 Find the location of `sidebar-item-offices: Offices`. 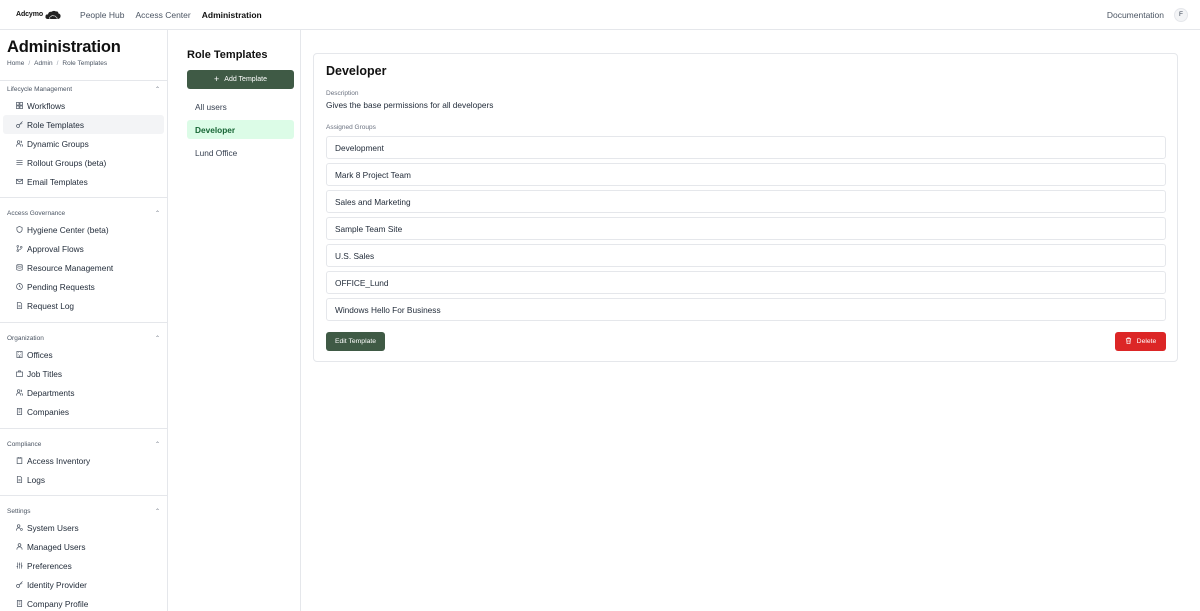

sidebar-item-offices: Offices is located at coordinates (83, 354).